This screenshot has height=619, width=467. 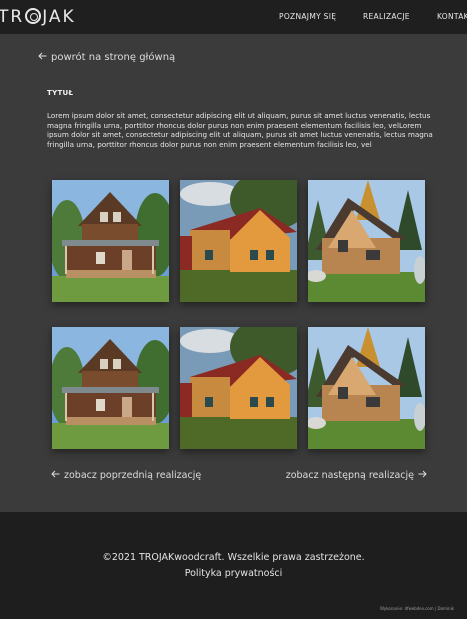 I want to click on prev-project-link: zobacz poprzednią realizację, so click(x=126, y=475).